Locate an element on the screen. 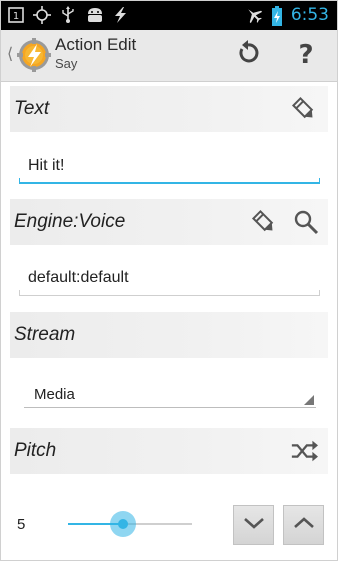  chevron-down-icon is located at coordinates (254, 525).